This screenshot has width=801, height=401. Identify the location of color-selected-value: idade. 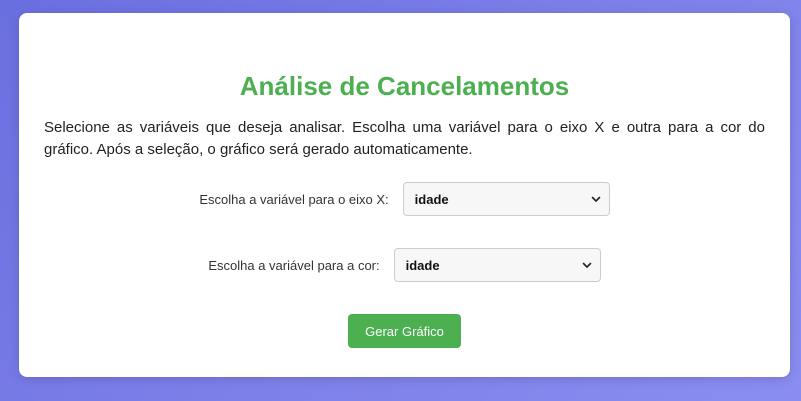
(422, 265).